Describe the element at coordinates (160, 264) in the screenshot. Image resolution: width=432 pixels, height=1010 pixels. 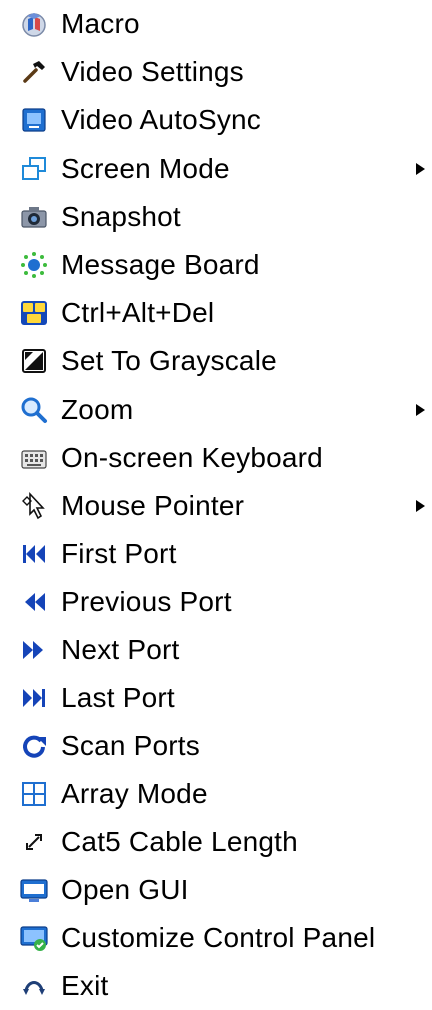
I see `menu-item-label: Message Board` at that location.